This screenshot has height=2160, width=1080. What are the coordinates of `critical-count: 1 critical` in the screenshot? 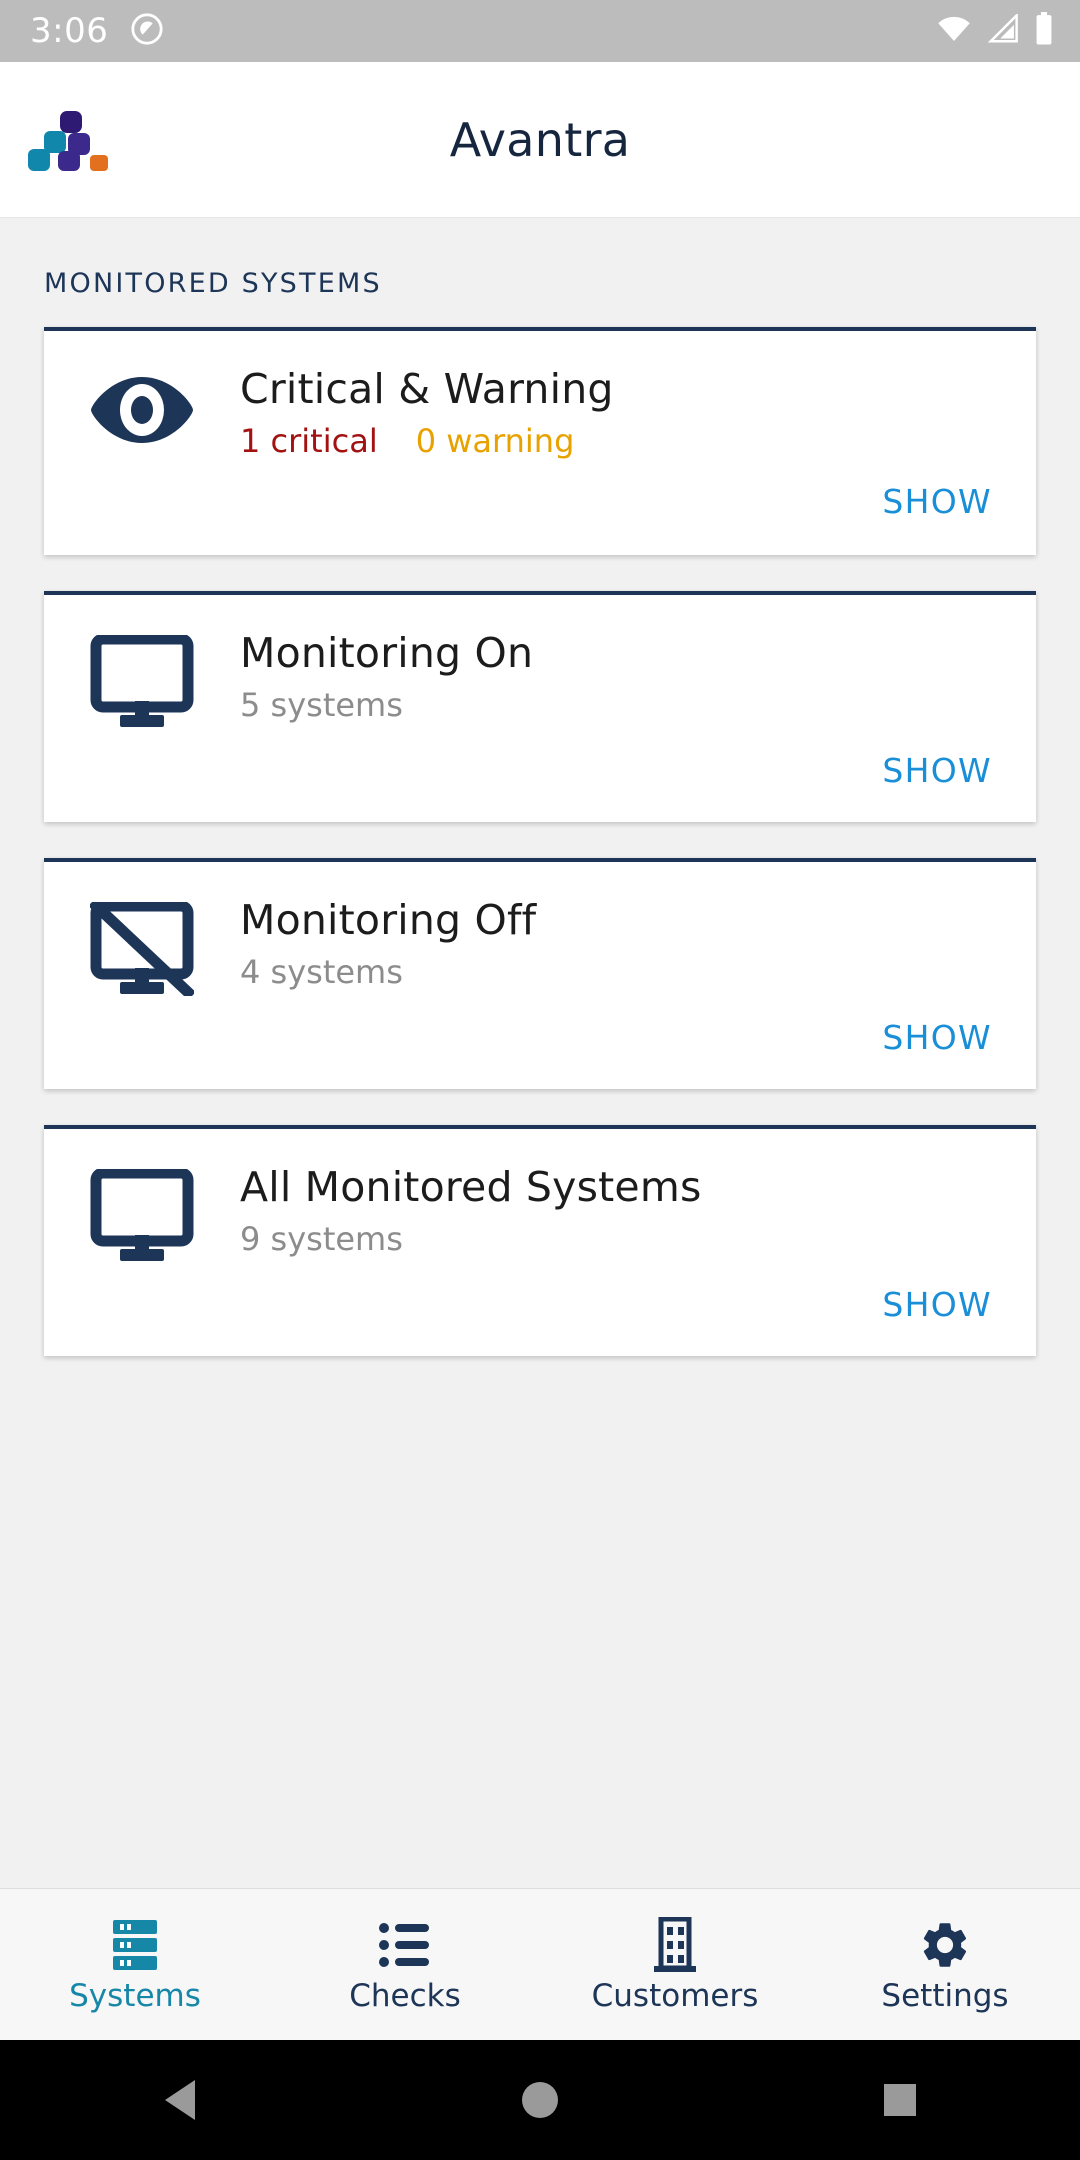 It's located at (309, 441).